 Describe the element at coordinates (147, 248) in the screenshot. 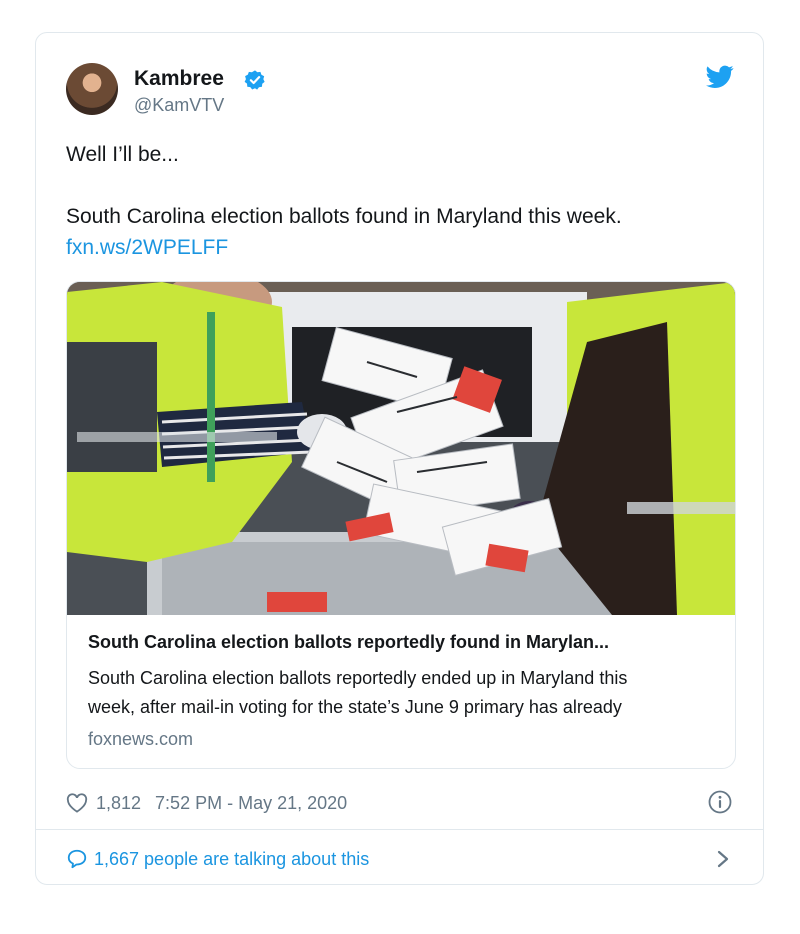

I see `tweet-link: fxn.ws/2WPELFF` at that location.